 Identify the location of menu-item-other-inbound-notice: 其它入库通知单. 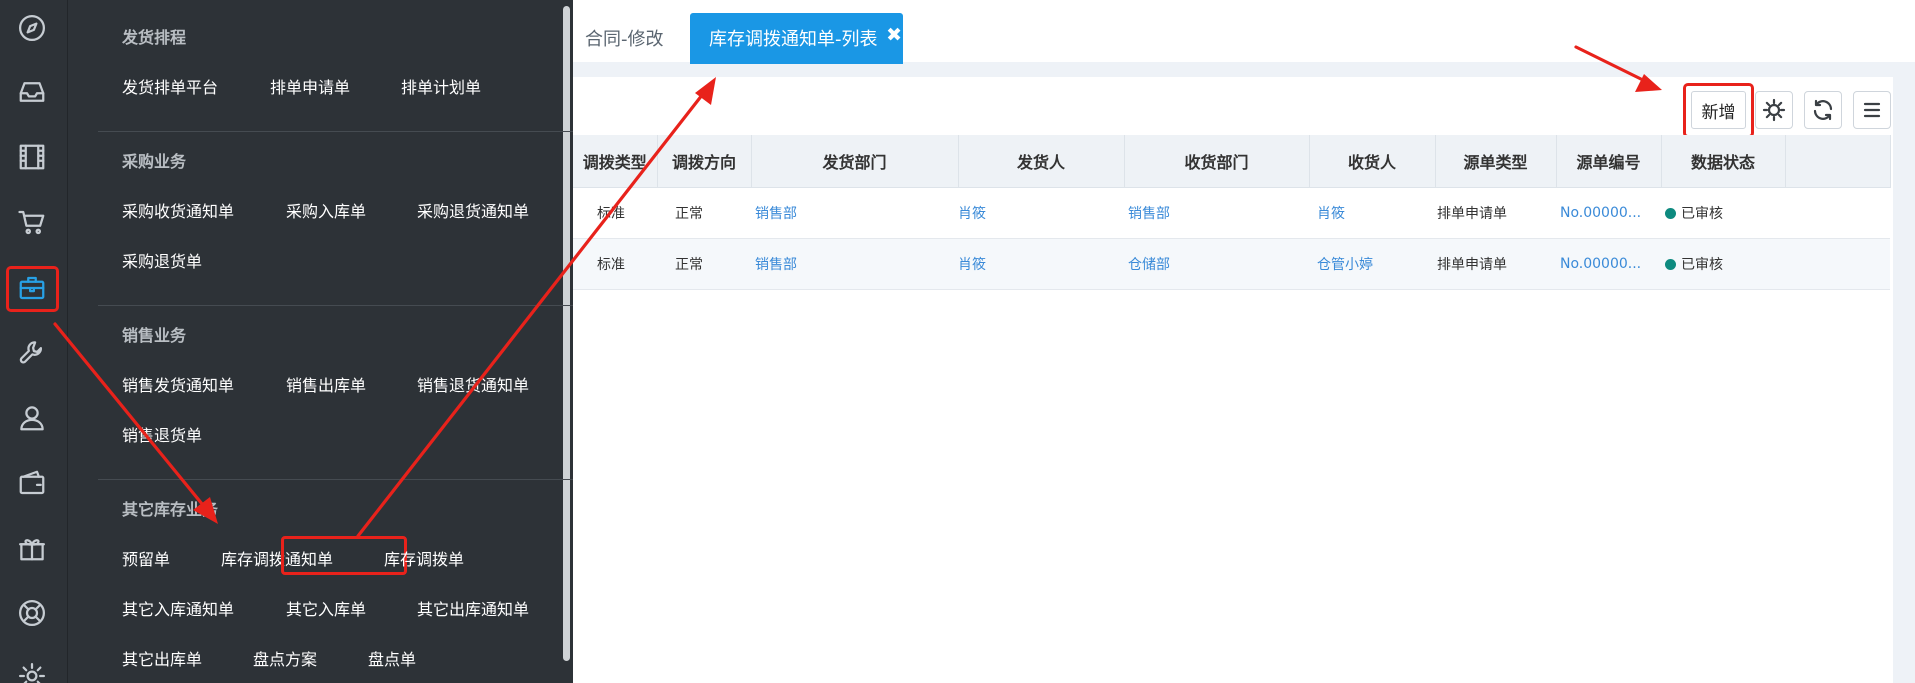
(178, 608).